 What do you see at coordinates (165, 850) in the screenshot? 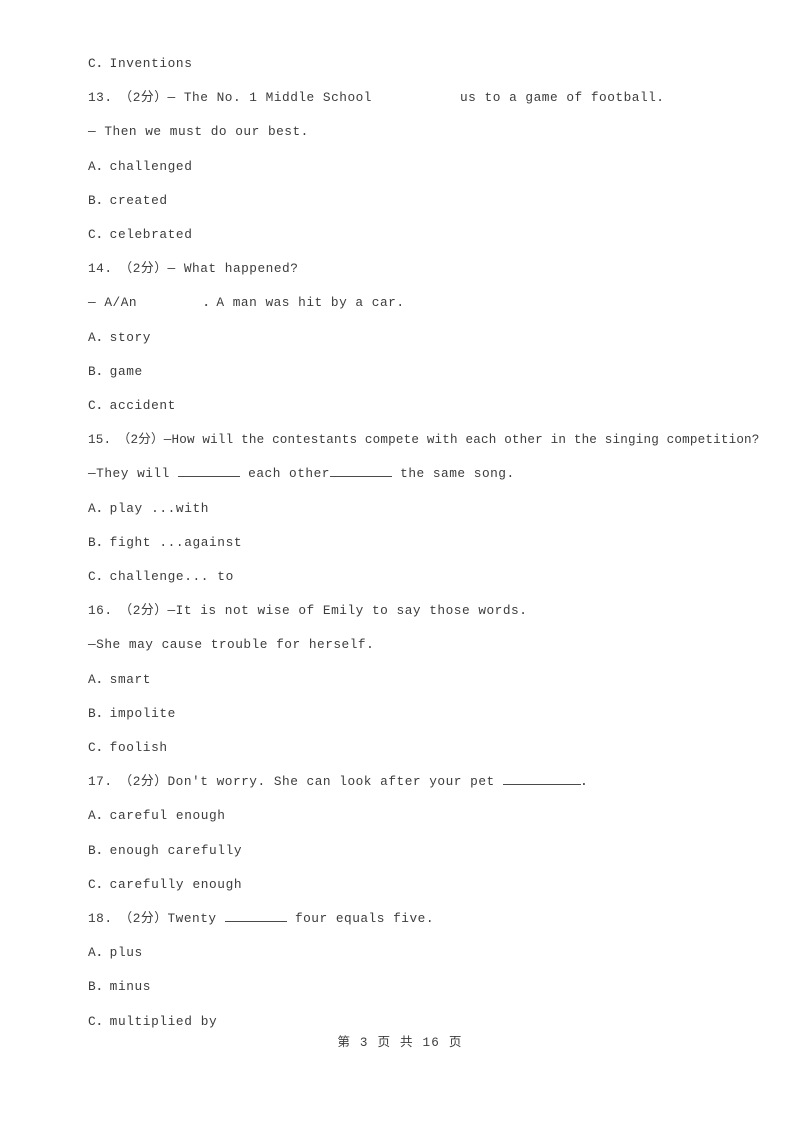
I see `option-item: B．enough carefully` at bounding box center [165, 850].